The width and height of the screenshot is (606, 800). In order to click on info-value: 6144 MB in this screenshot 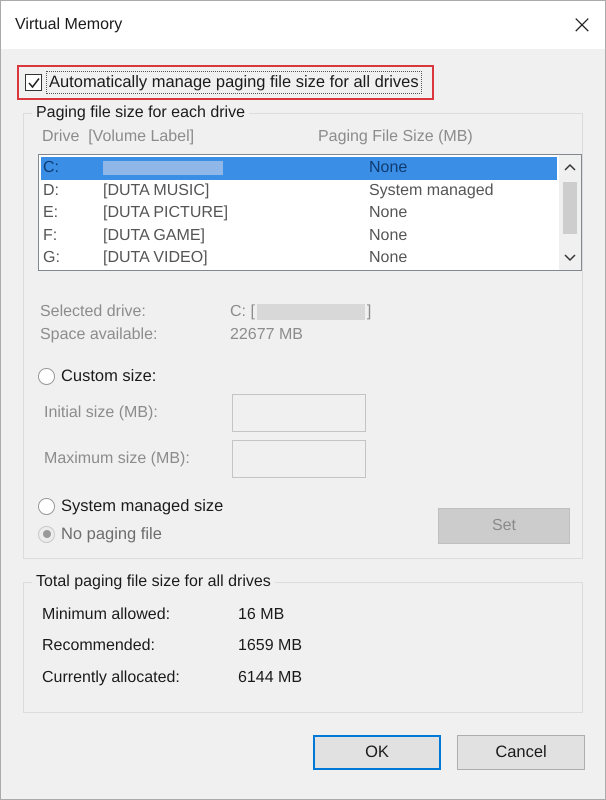, I will do `click(270, 677)`.